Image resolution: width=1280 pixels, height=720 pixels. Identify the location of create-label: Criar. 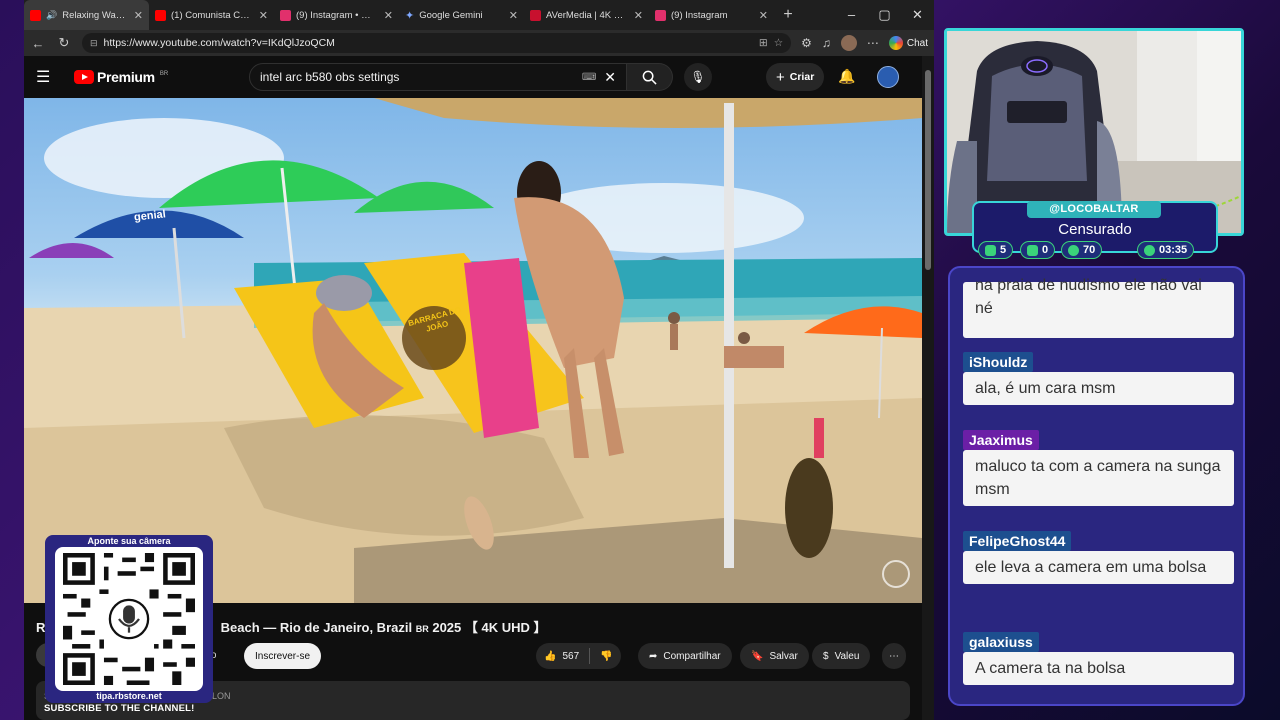
(802, 77).